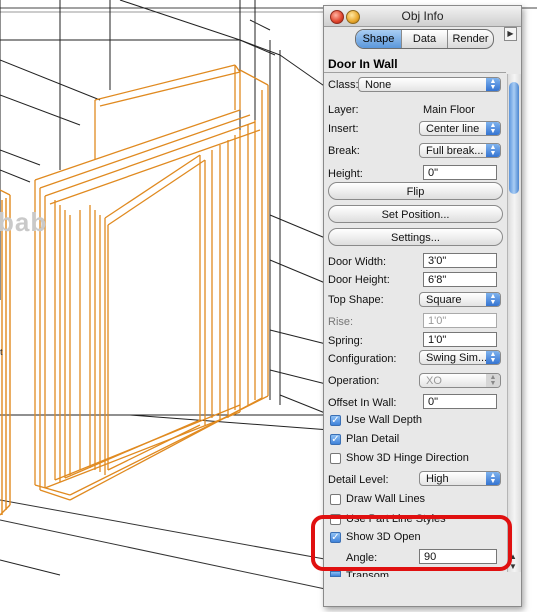 The height and width of the screenshot is (612, 537). I want to click on show-hinge-label: Show 3D Hinge Direction, so click(407, 458).